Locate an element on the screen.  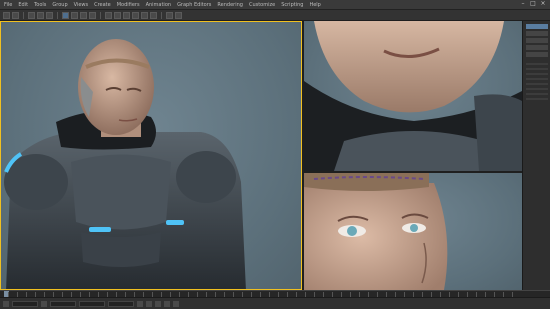
lock-icon is located at coordinates (44, 303).